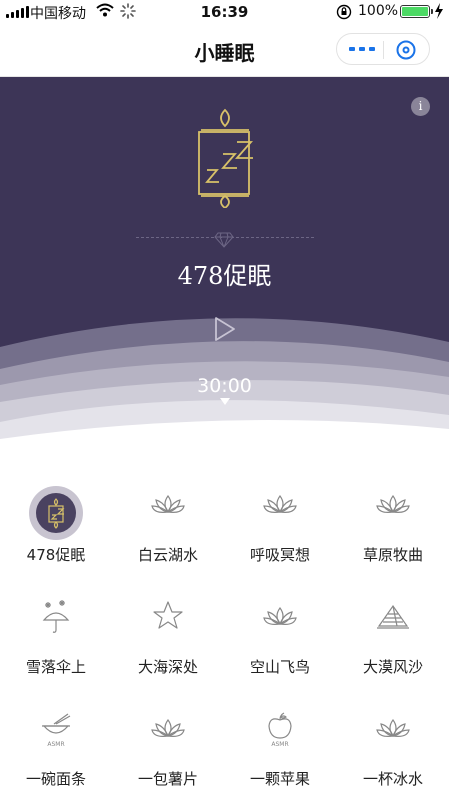 The height and width of the screenshot is (804, 449). I want to click on sound-item: 一杯冰水, so click(393, 749).